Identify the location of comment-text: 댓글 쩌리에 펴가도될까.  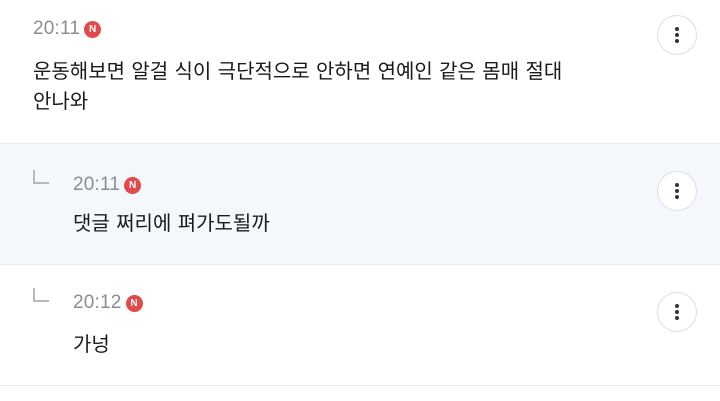
(171, 223).